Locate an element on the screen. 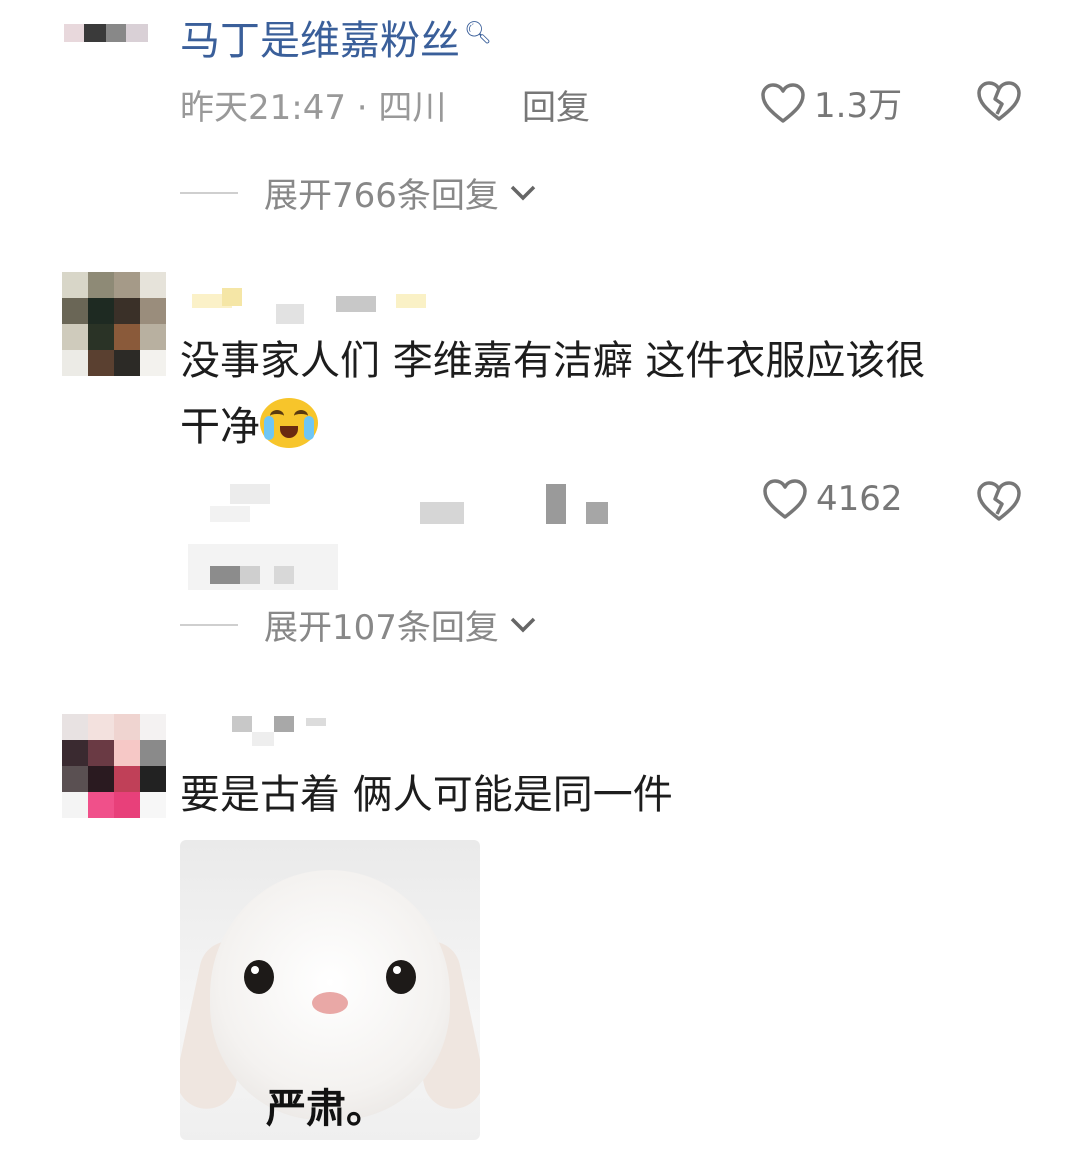 This screenshot has width=1080, height=1159. sticker-nose is located at coordinates (330, 1003).